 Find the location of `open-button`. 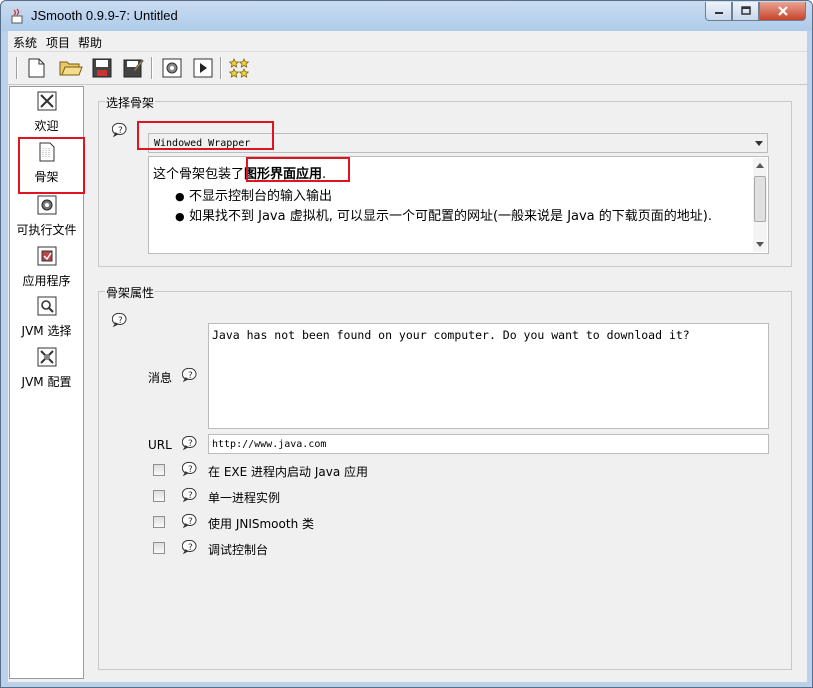

open-button is located at coordinates (71, 68).